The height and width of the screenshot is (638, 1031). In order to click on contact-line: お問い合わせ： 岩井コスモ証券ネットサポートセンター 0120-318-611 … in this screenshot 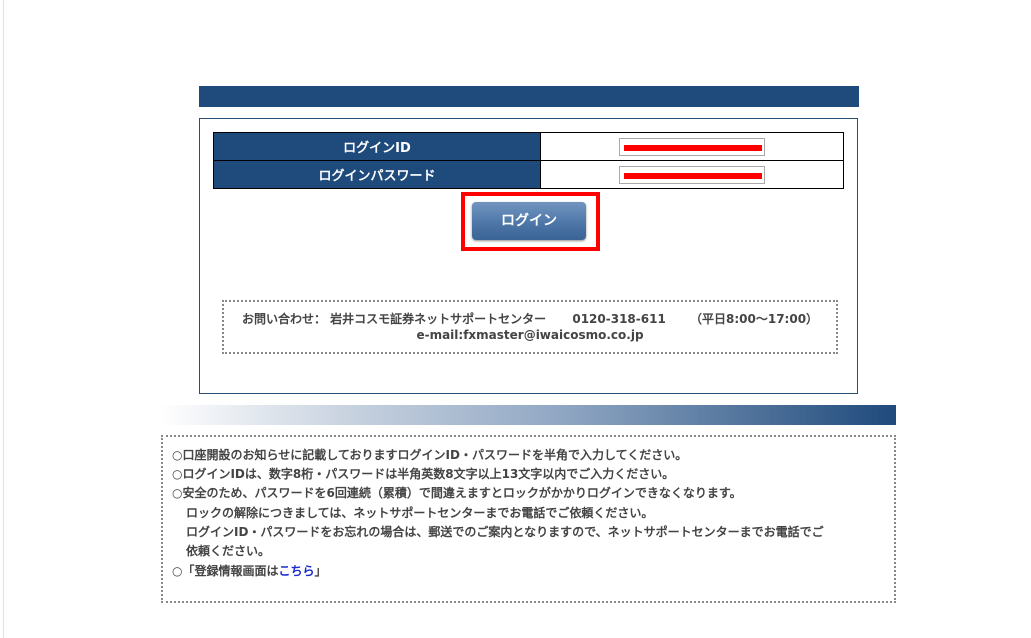, I will do `click(530, 318)`.